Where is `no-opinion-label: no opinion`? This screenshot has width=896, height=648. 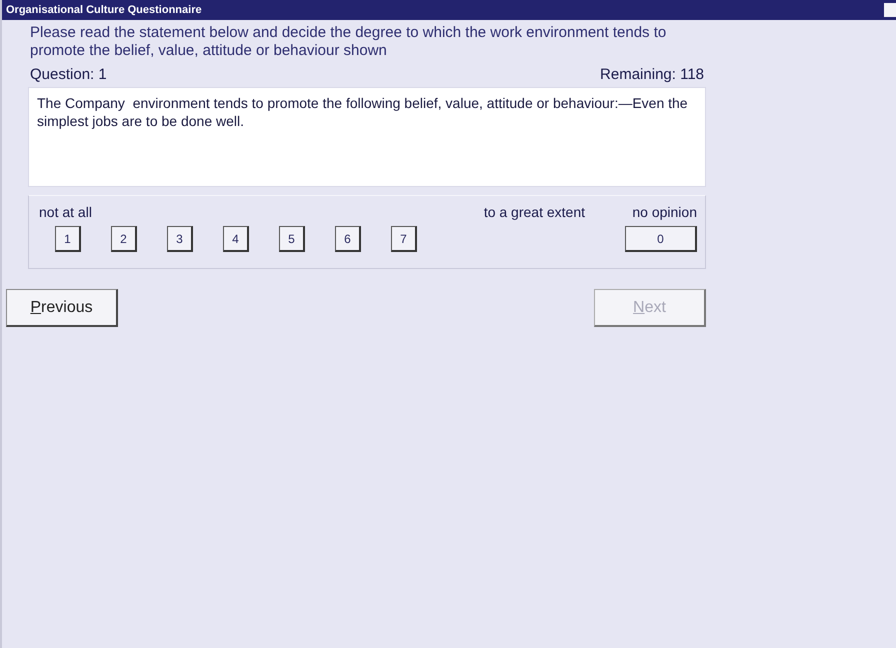
no-opinion-label: no opinion is located at coordinates (664, 212).